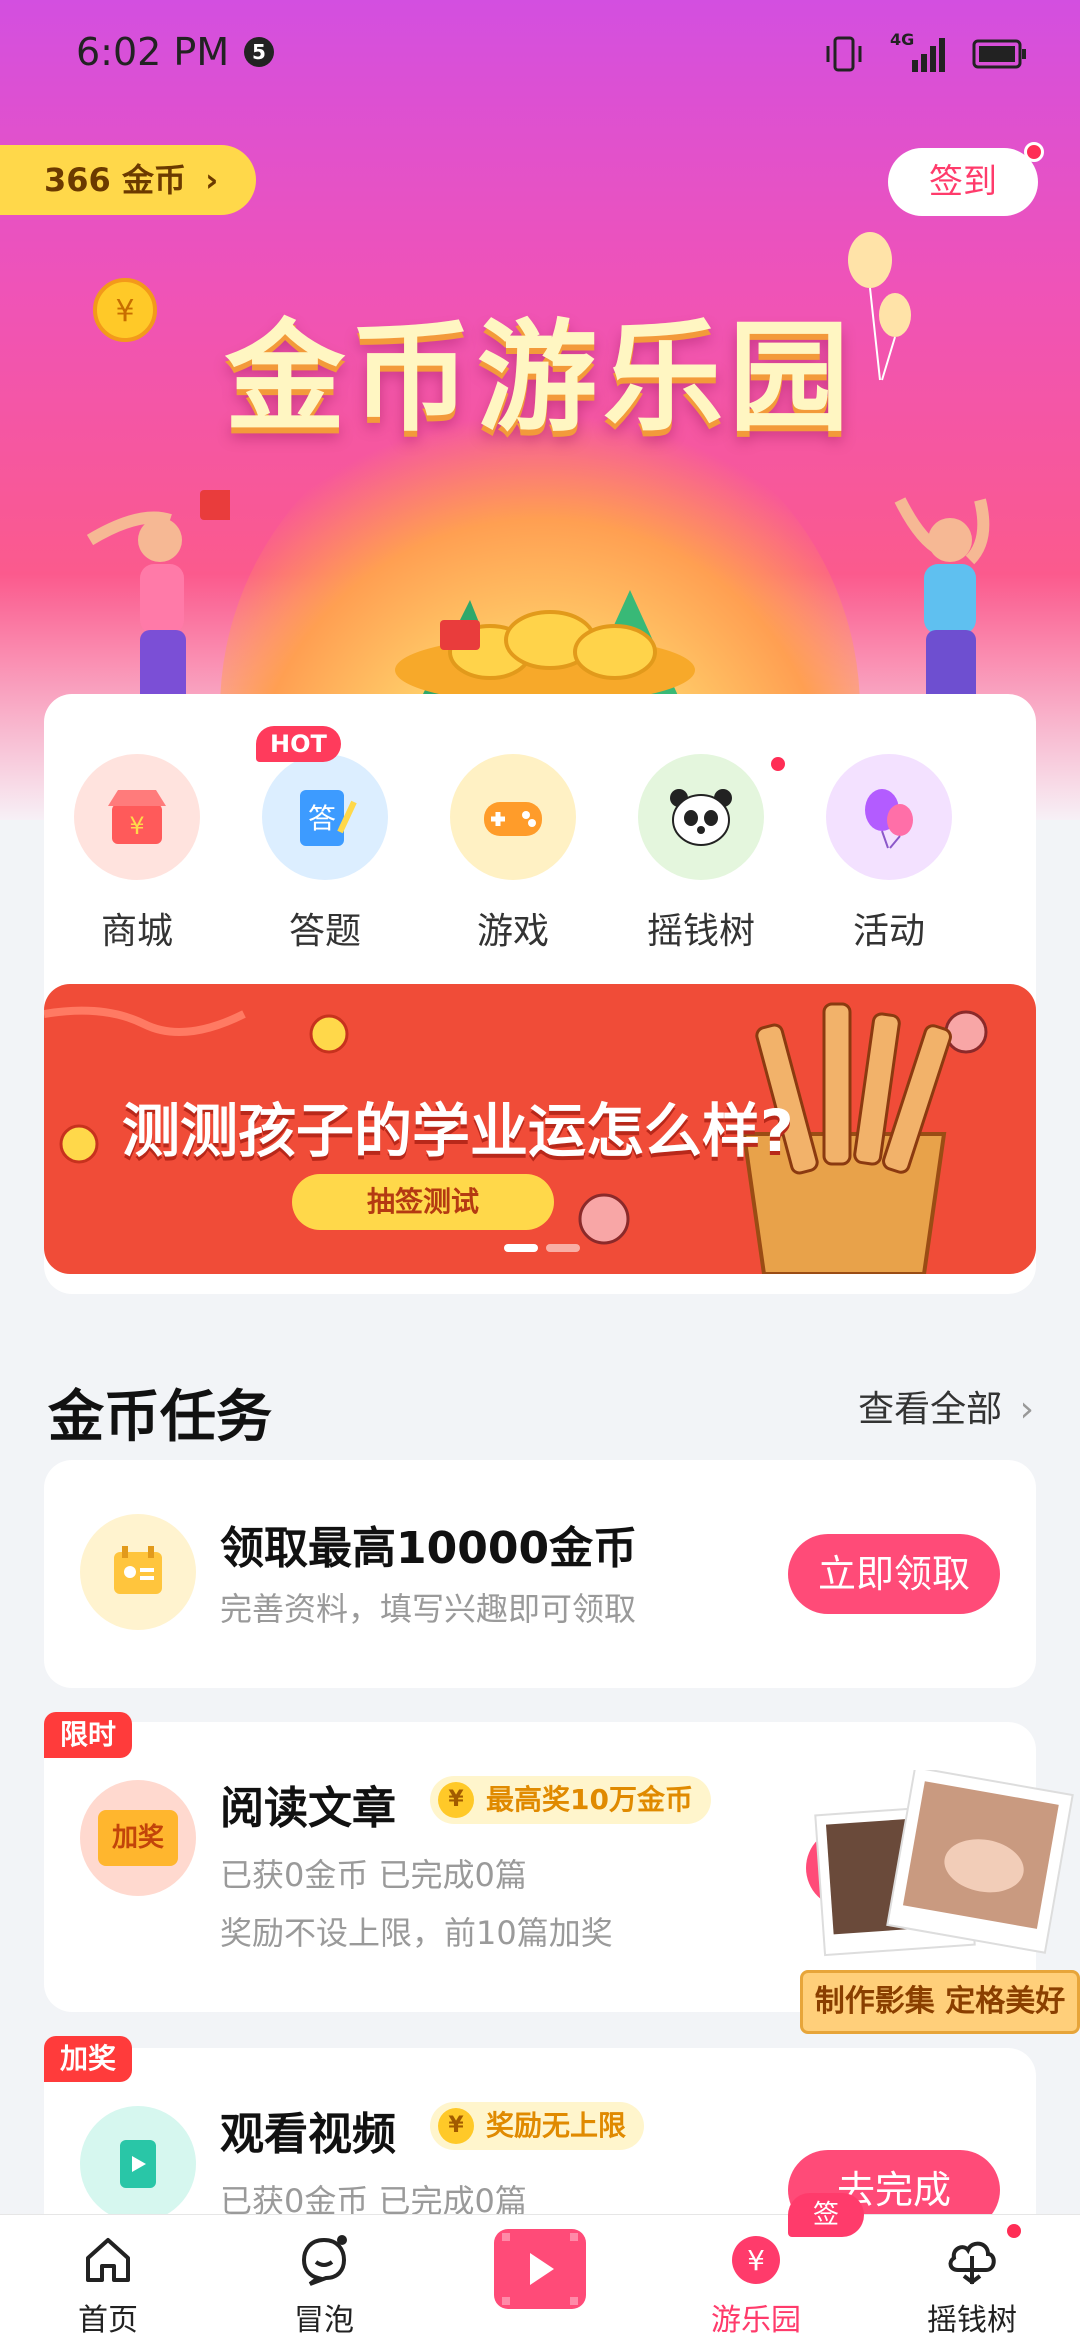 This screenshot has width=1080, height=2340. Describe the element at coordinates (894, 1574) in the screenshot. I see `claim-now-button: 立即领取` at that location.